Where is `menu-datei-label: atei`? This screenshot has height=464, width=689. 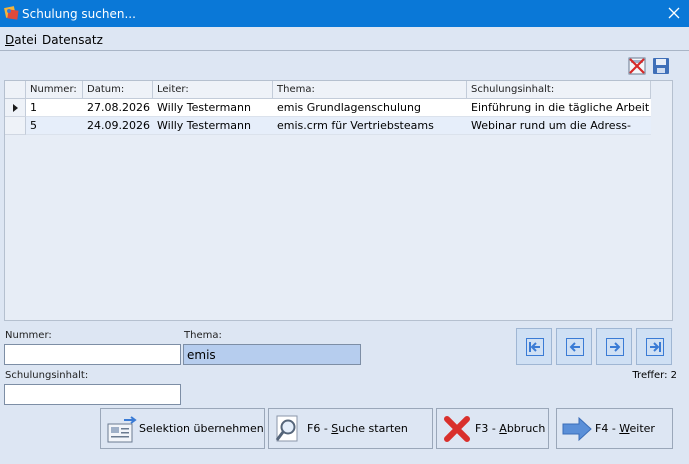 menu-datei-label: atei is located at coordinates (26, 40).